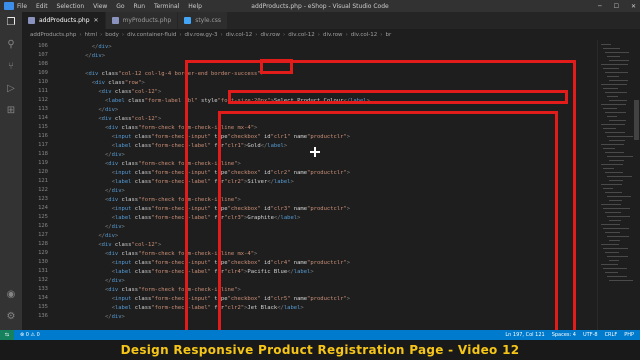 The image size is (640, 360). I want to click on breadcrumb-item: div.container-fluid, so click(151, 35).